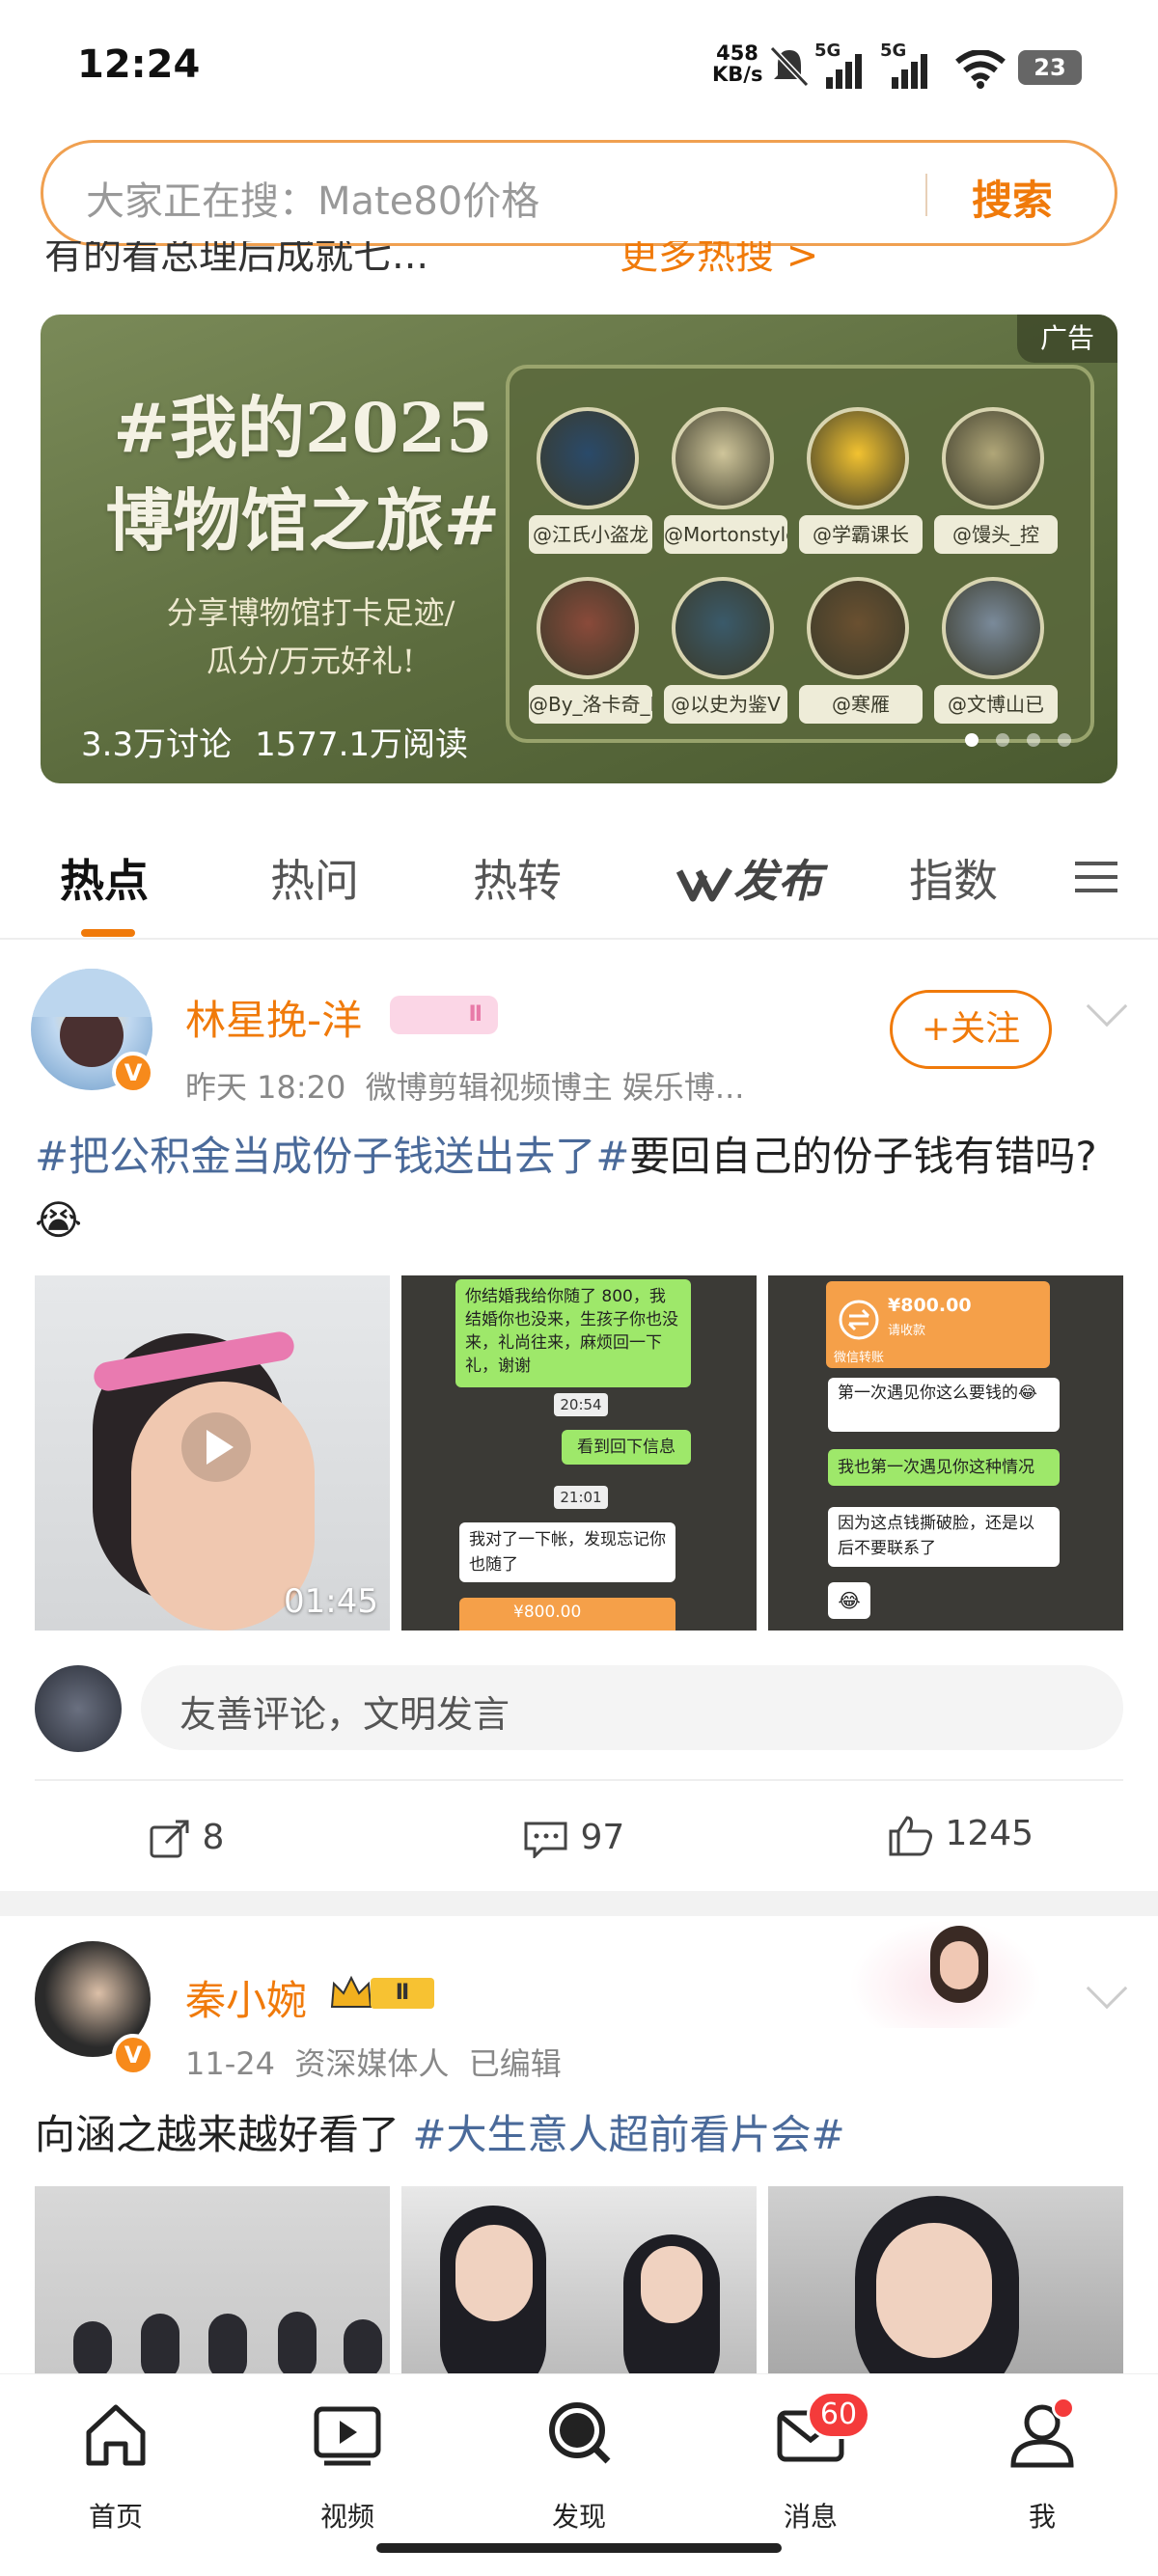 Image resolution: width=1158 pixels, height=2576 pixels. What do you see at coordinates (632, 1707) in the screenshot?
I see `comment-input: 友善评论，文明发言` at bounding box center [632, 1707].